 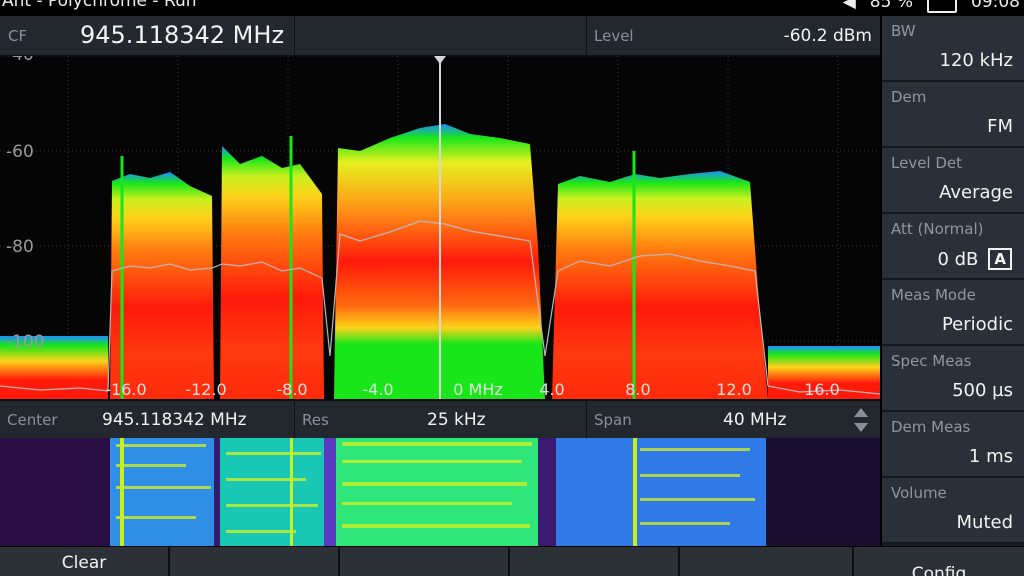 What do you see at coordinates (440, 36) in the screenshot?
I see `center-frequency-bar: CF 945.118342 MHz Level -60.2 dBm` at bounding box center [440, 36].